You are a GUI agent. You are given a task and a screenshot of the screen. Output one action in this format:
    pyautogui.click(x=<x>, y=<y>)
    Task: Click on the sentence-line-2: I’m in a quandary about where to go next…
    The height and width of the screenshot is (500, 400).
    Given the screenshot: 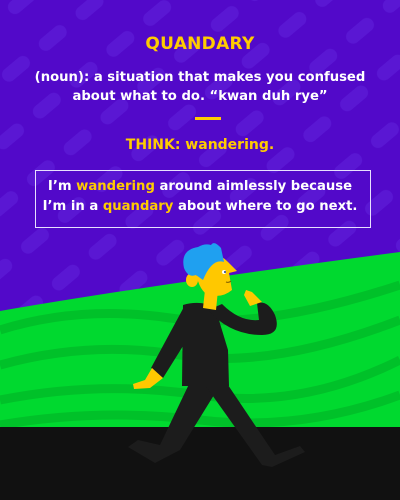 What is the action you would take?
    pyautogui.click(x=200, y=207)
    